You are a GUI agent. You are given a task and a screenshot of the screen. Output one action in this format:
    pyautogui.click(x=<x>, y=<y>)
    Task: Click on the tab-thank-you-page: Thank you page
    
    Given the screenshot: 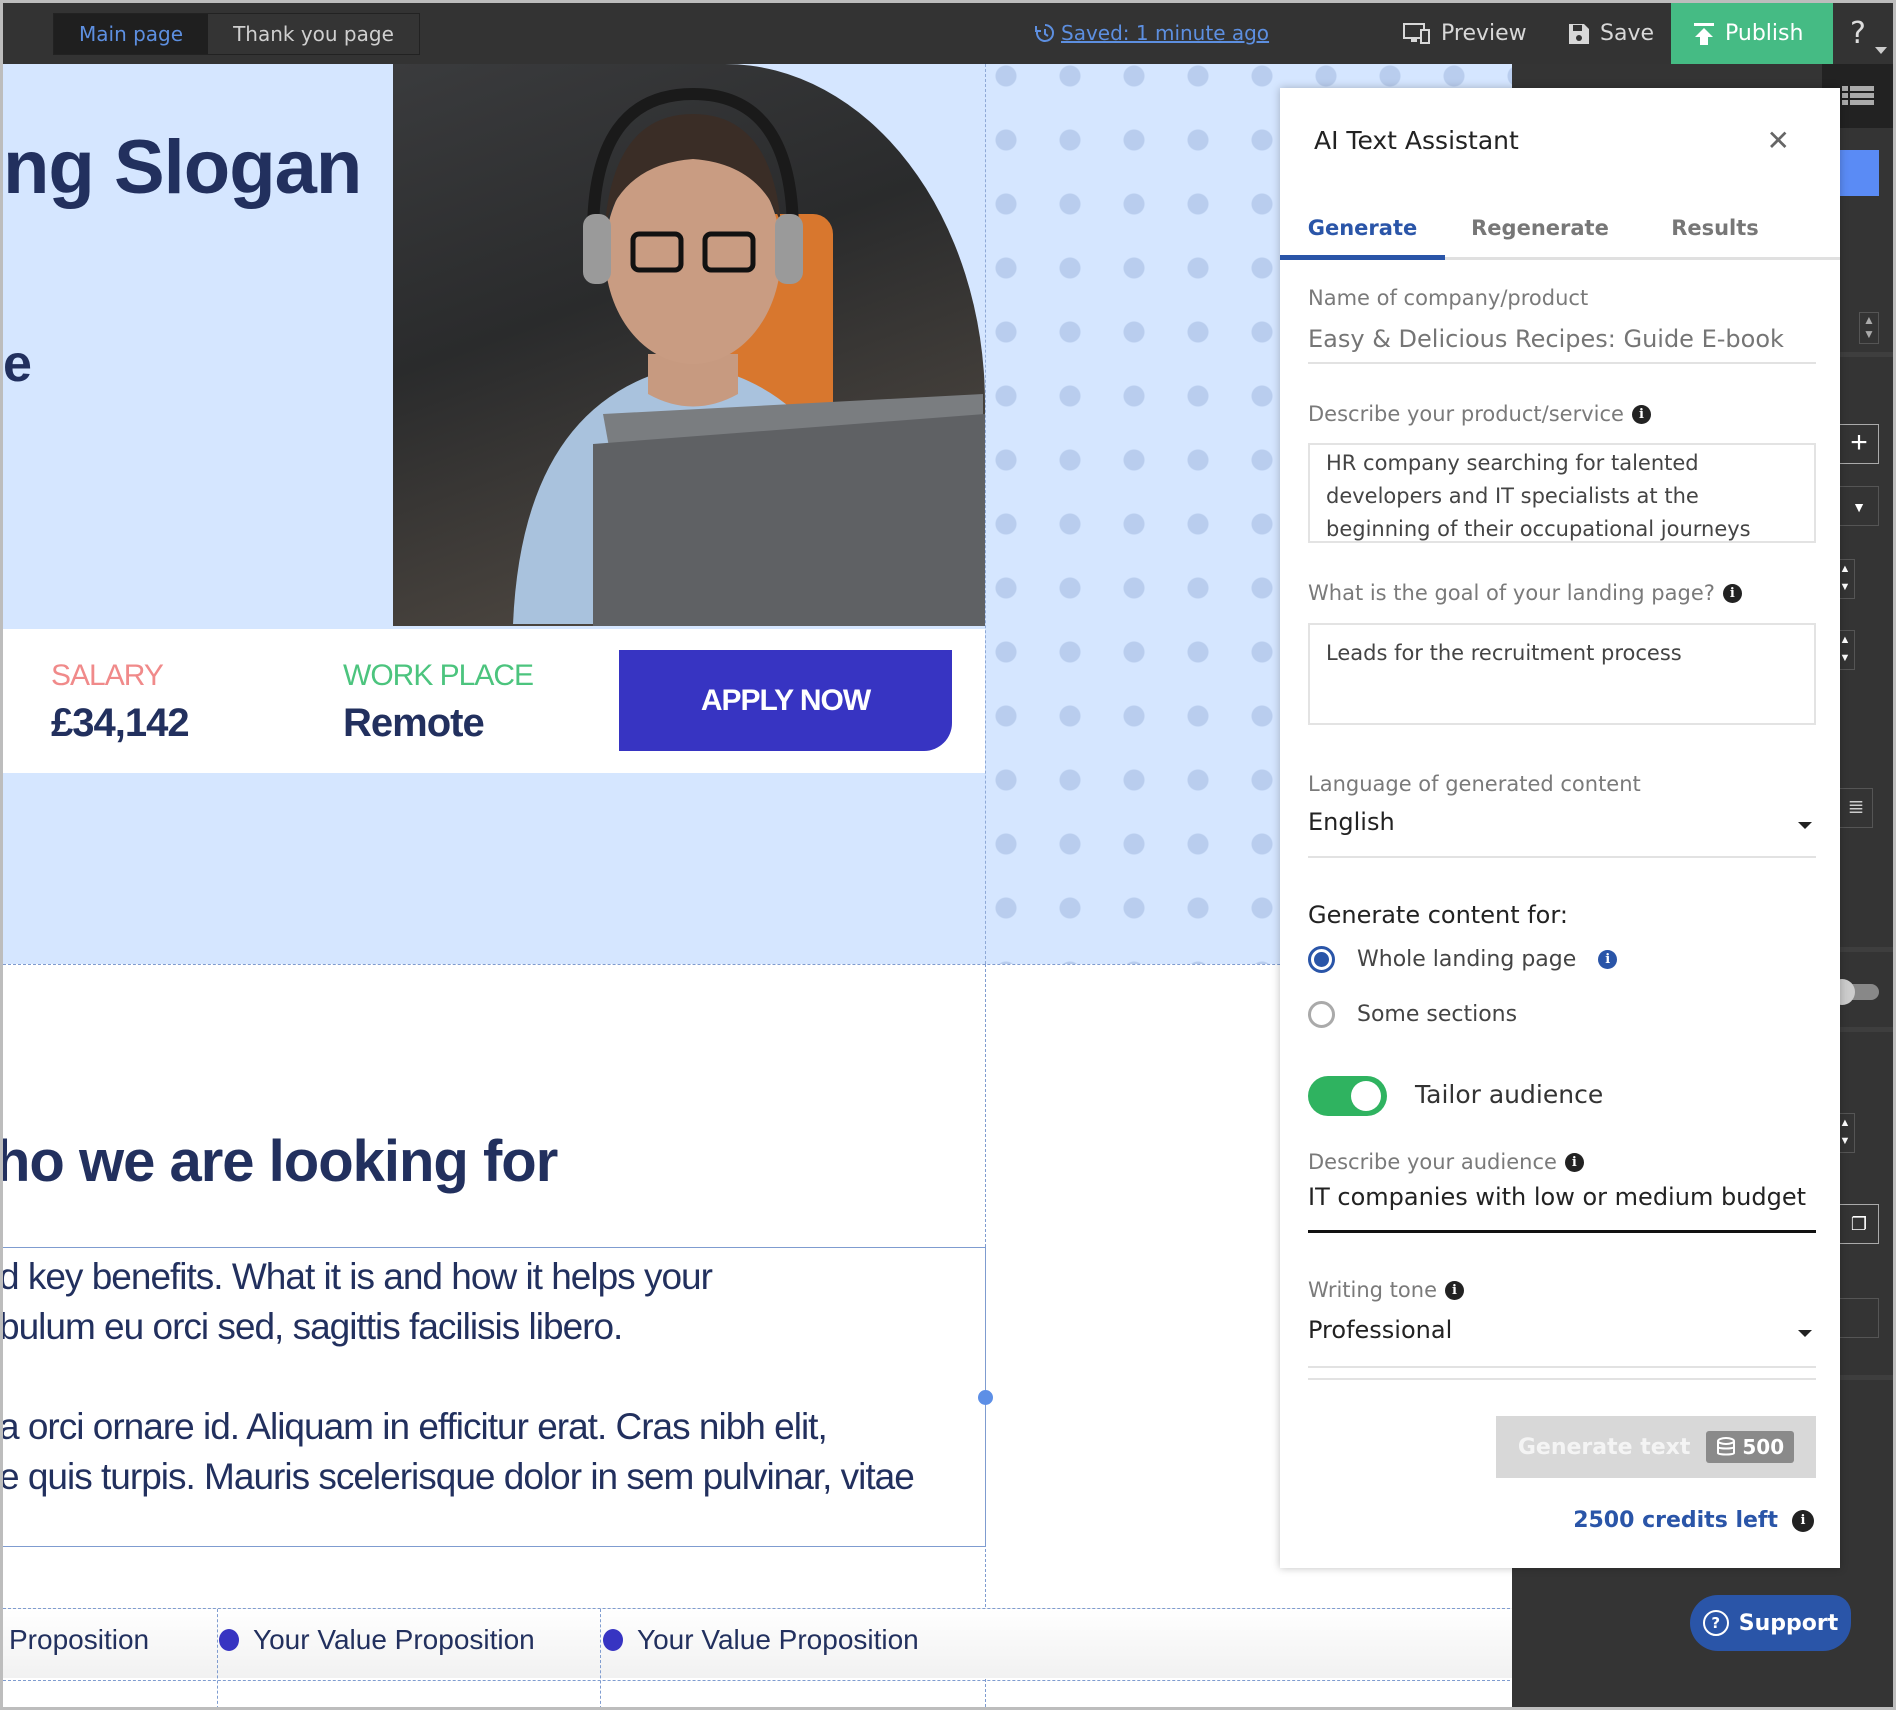 What is the action you would take?
    pyautogui.click(x=313, y=34)
    